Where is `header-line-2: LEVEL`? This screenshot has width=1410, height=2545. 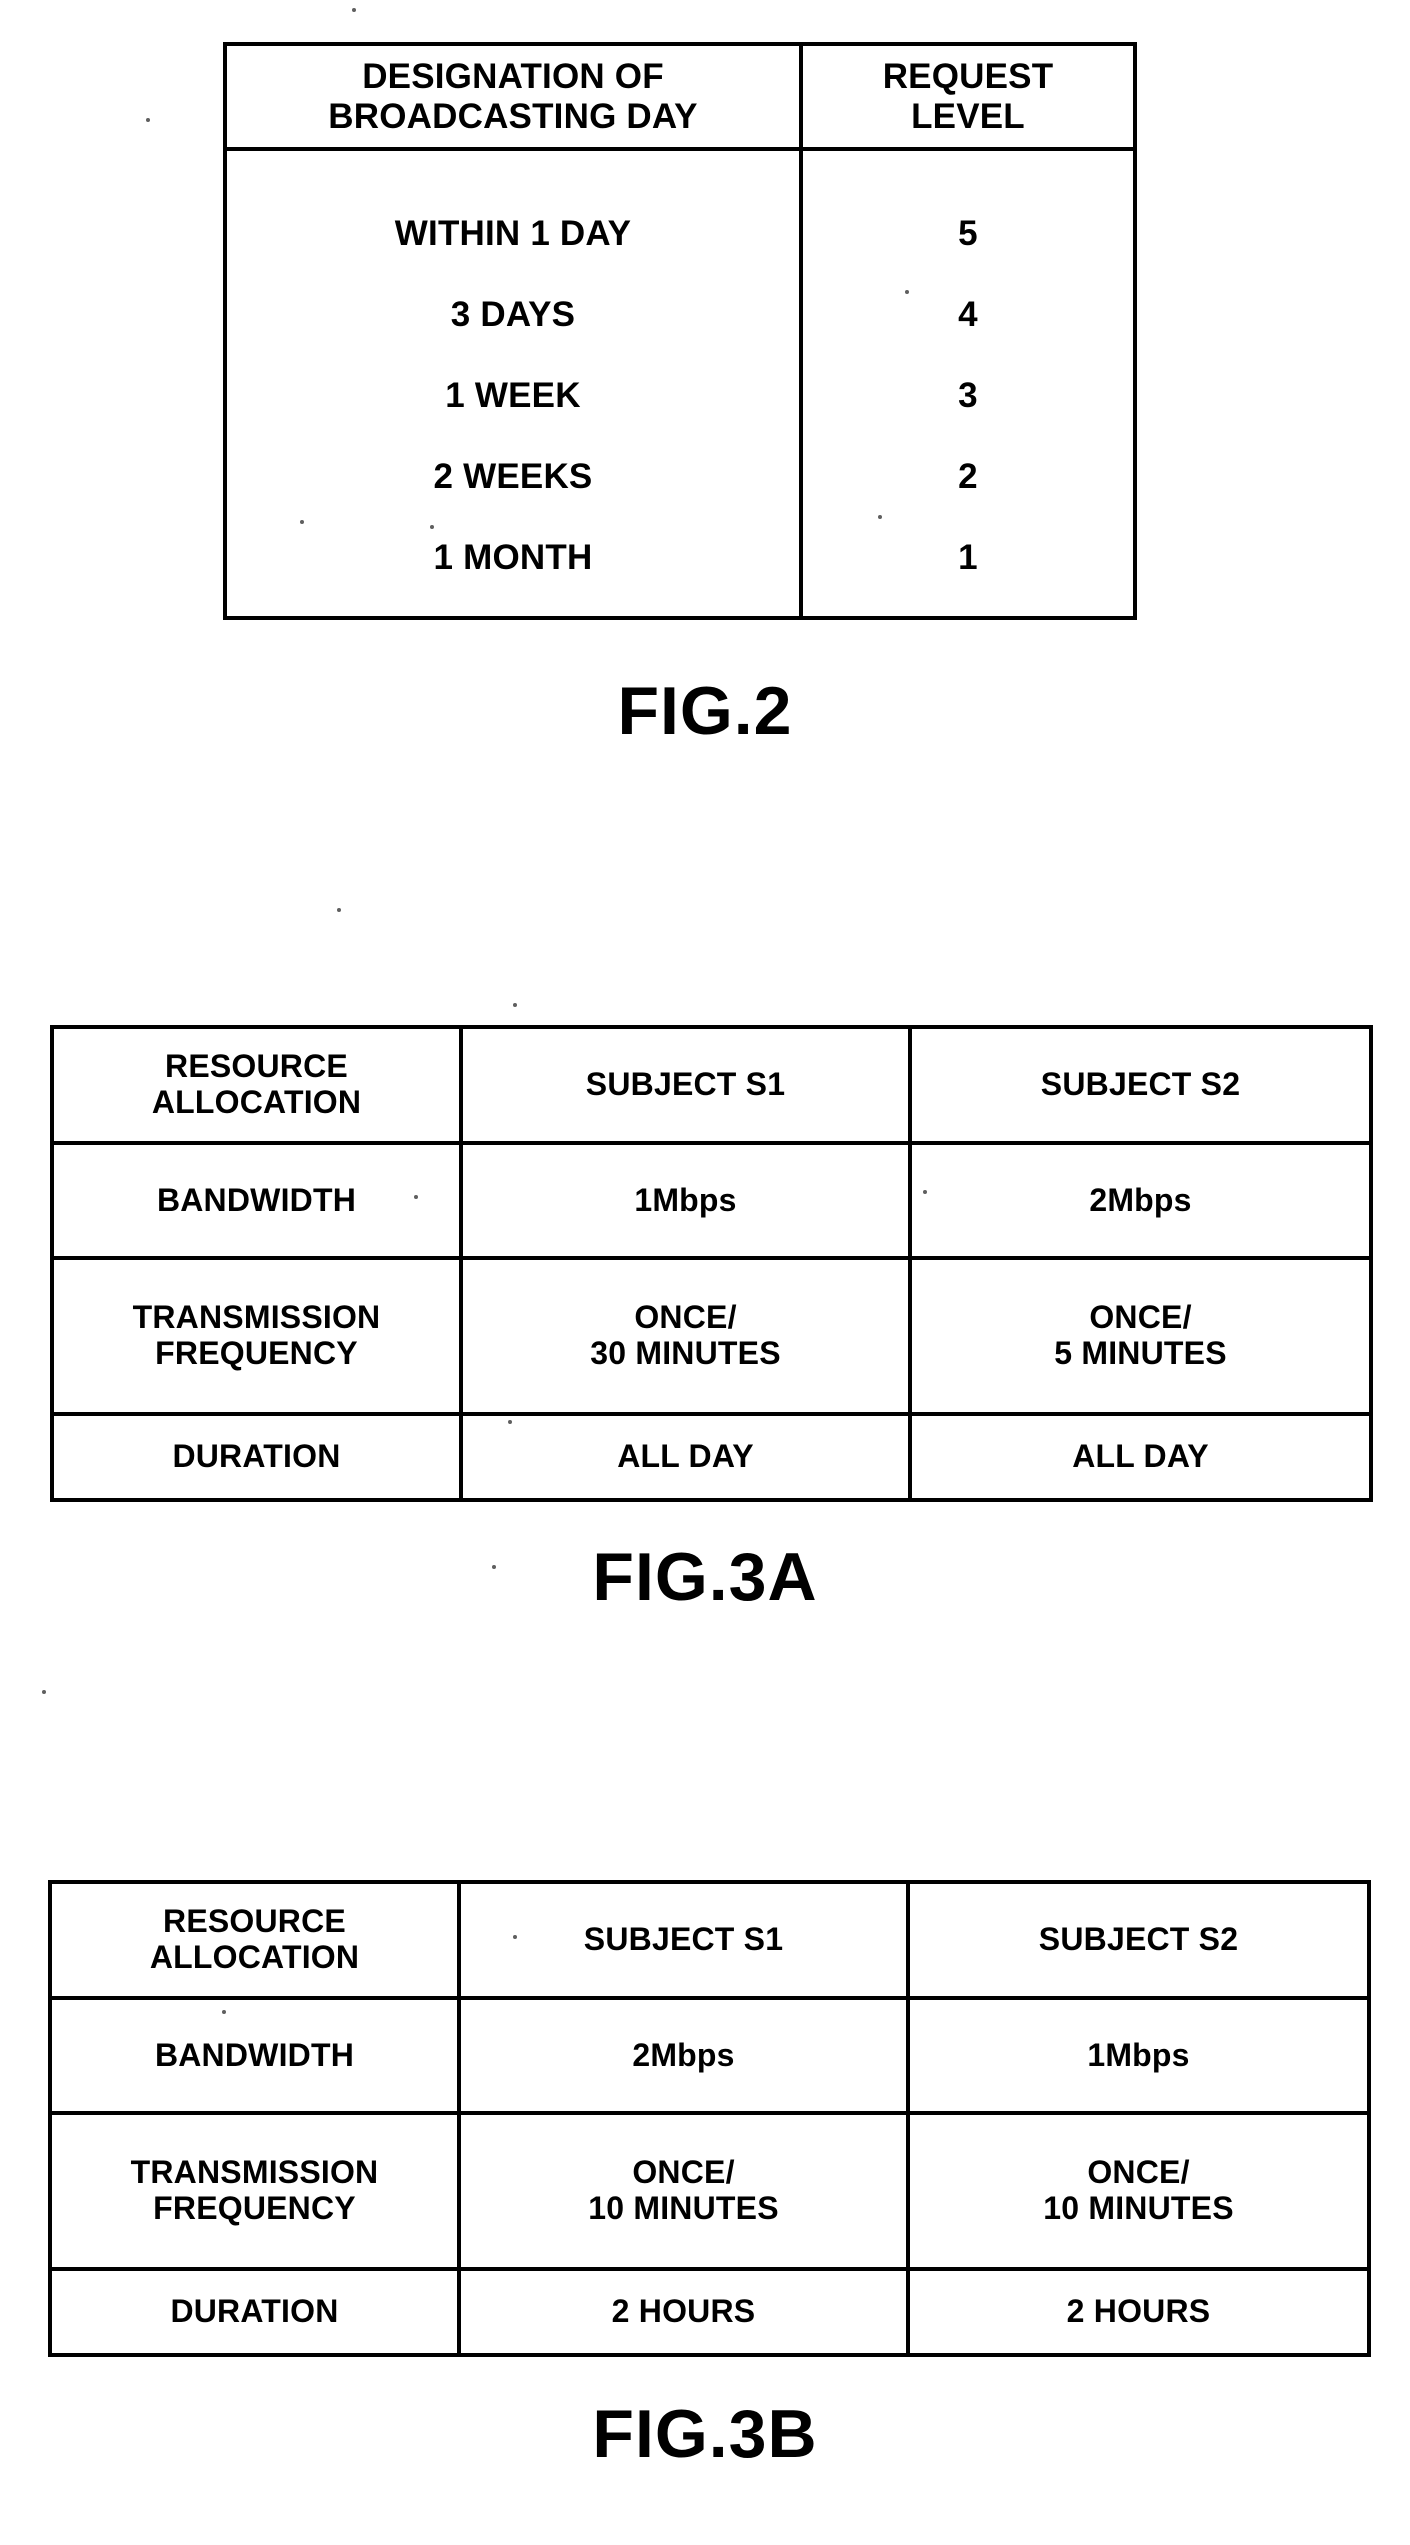
header-line-2: LEVEL is located at coordinates (968, 116).